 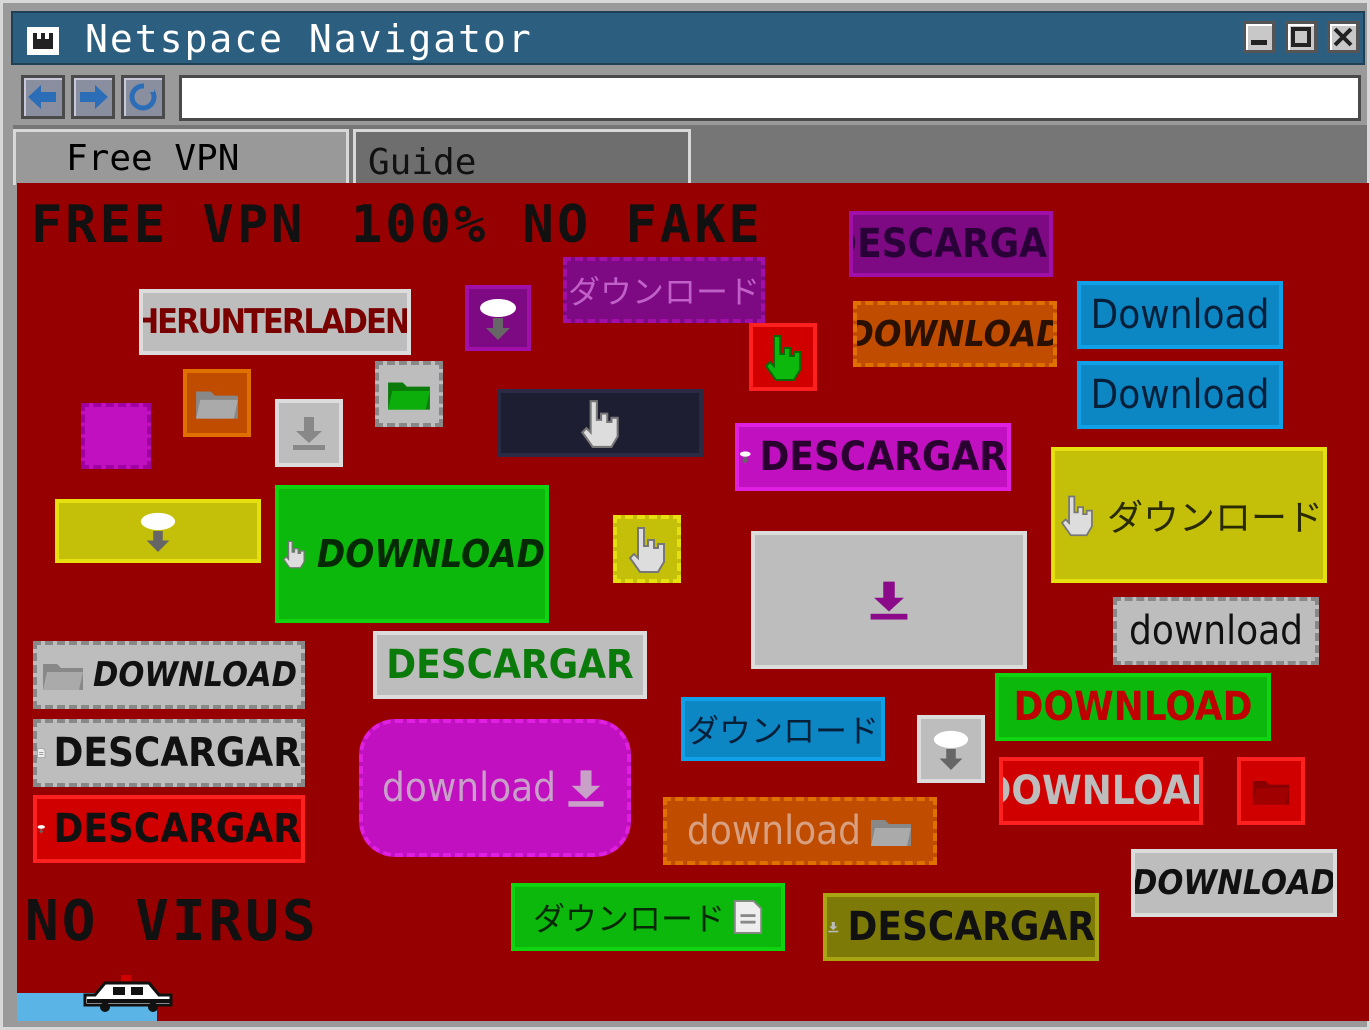 What do you see at coordinates (116, 436) in the screenshot?
I see `blank-button` at bounding box center [116, 436].